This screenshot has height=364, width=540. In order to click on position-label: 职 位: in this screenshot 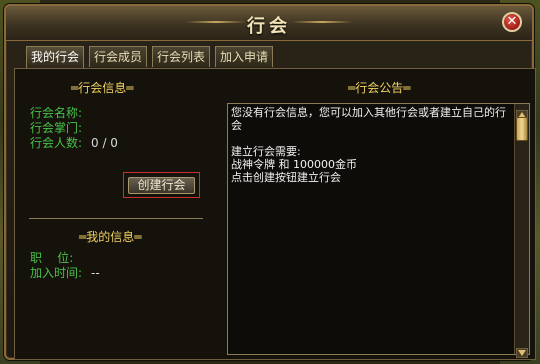, I will do `click(52, 258)`.